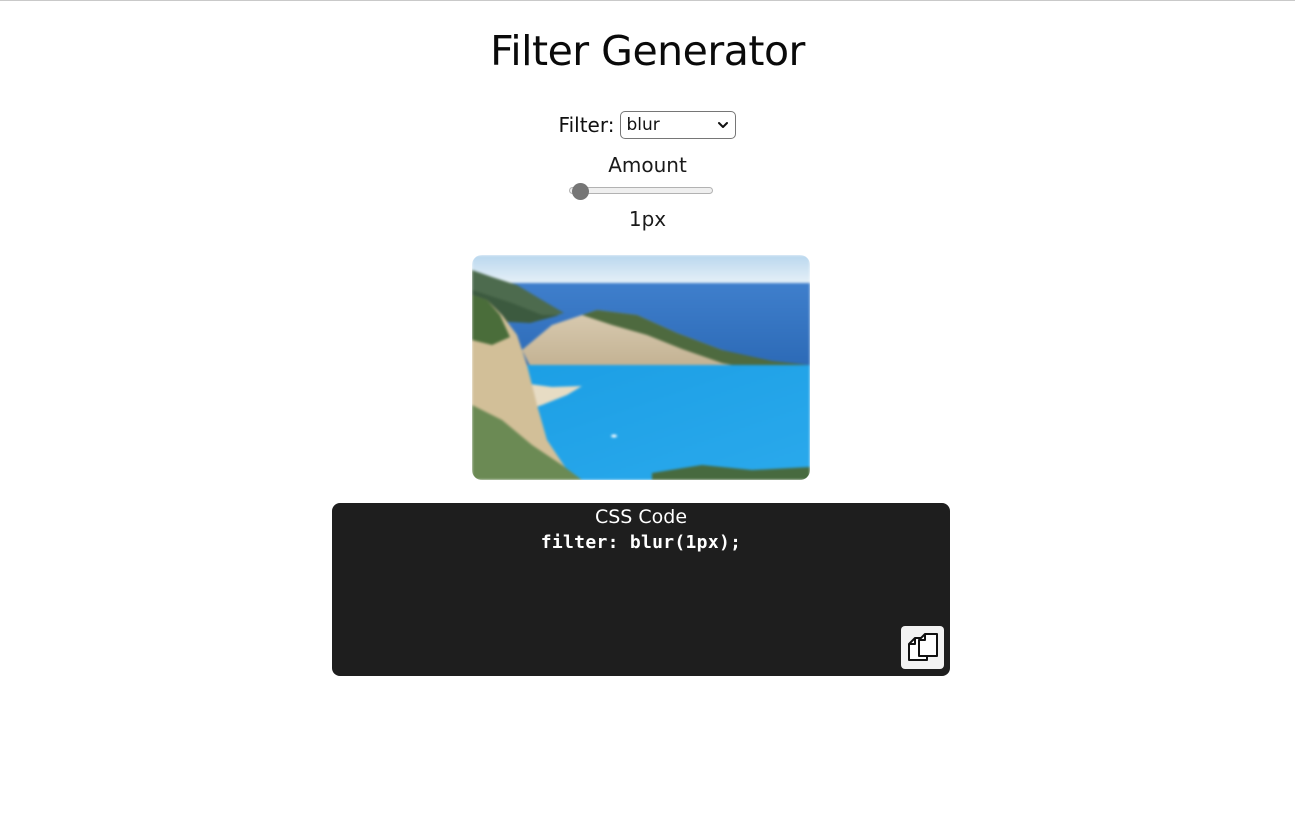 The width and height of the screenshot is (1295, 827). What do you see at coordinates (647, 219) in the screenshot?
I see `amount-value: 1px` at bounding box center [647, 219].